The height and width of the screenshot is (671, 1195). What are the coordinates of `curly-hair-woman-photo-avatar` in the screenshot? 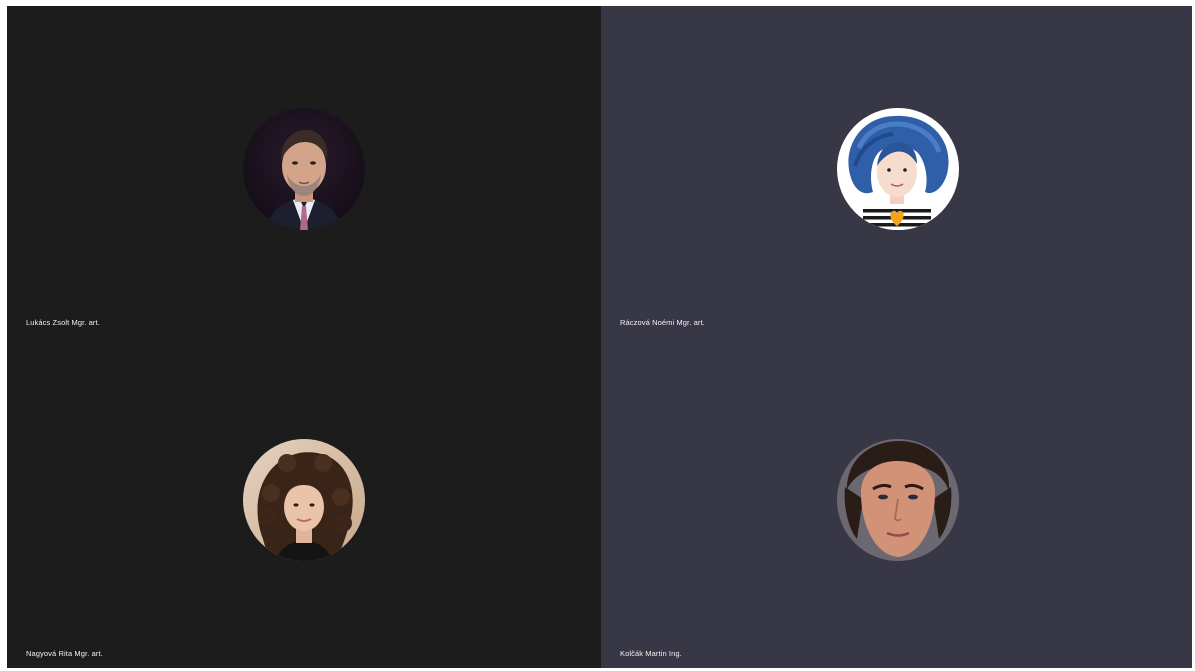 It's located at (304, 500).